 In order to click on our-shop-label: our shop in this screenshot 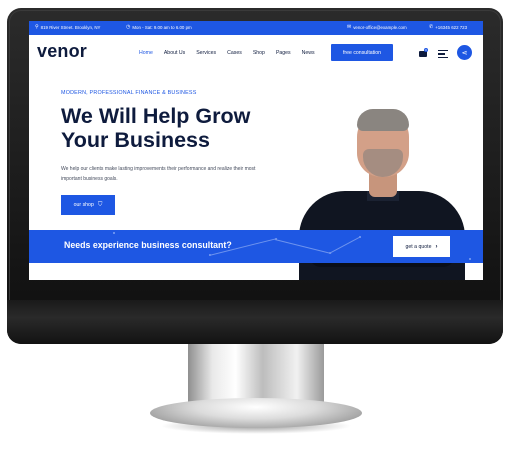, I will do `click(83, 205)`.